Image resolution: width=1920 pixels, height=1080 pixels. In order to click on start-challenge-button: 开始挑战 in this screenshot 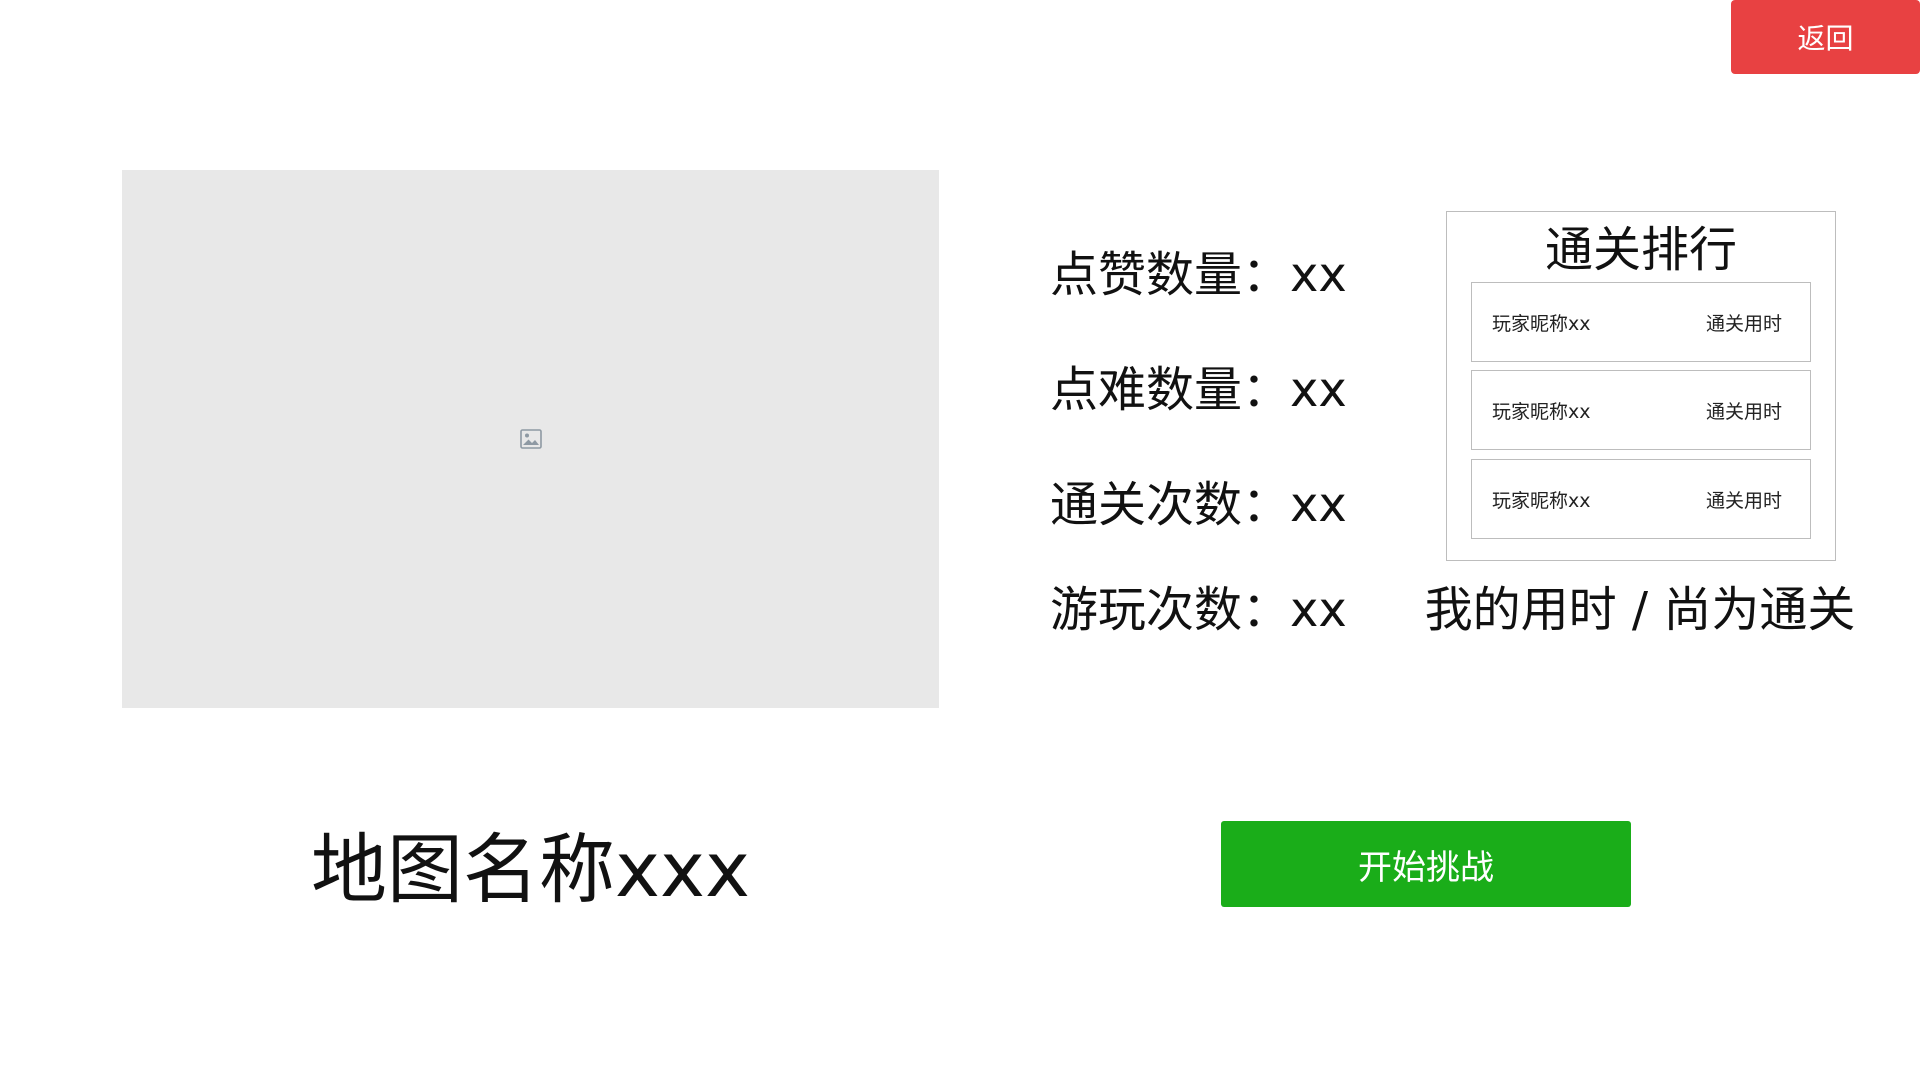, I will do `click(1426, 864)`.